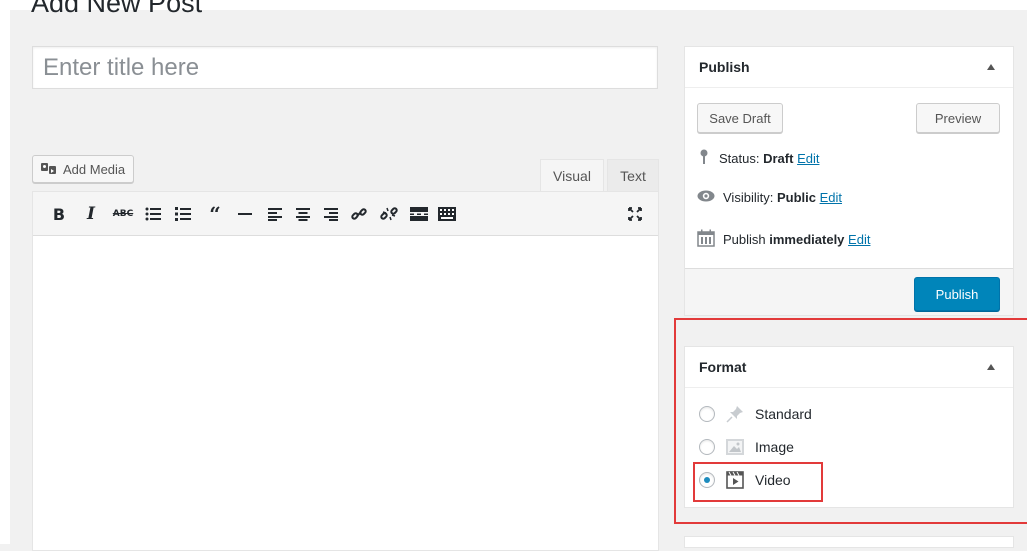  I want to click on bold-icon: B, so click(59, 214).